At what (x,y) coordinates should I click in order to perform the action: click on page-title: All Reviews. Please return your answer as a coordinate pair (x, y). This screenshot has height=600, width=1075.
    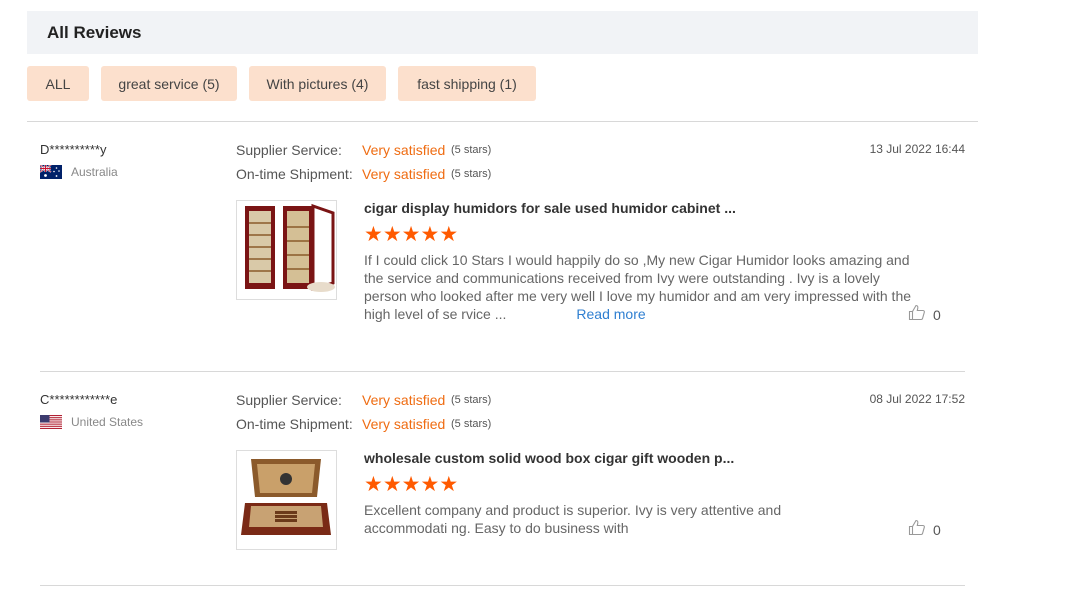
    Looking at the image, I should click on (94, 32).